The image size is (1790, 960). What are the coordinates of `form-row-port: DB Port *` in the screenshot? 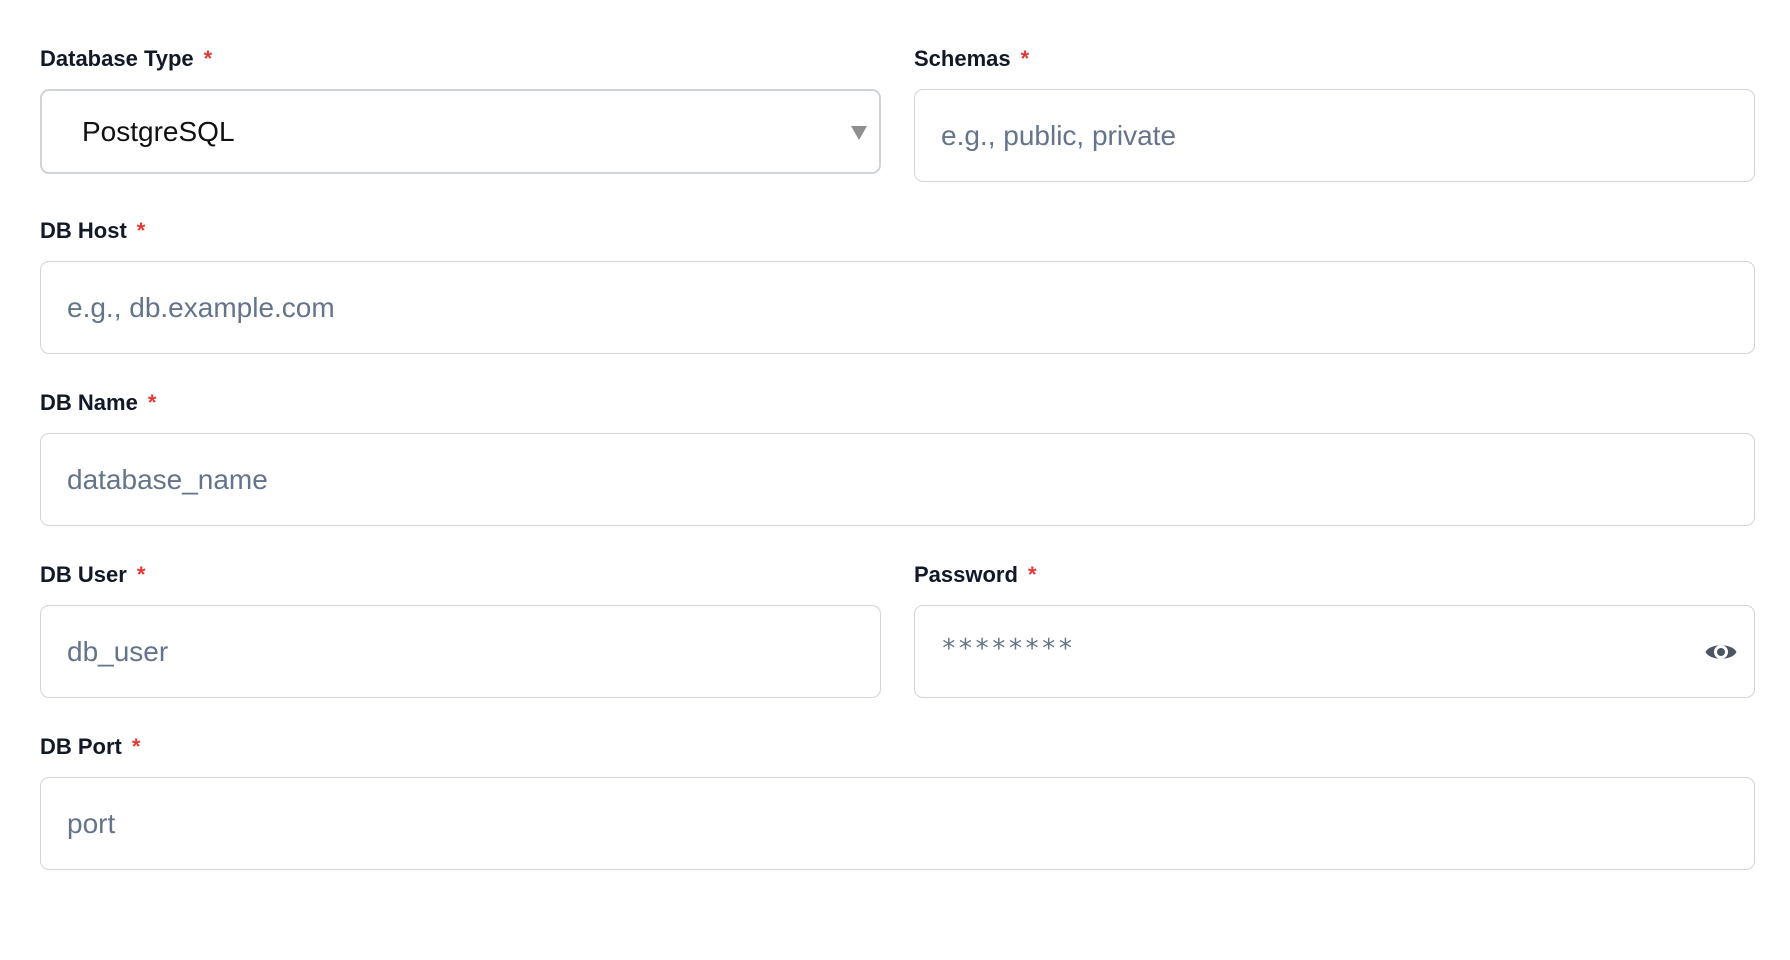 It's located at (897, 801).